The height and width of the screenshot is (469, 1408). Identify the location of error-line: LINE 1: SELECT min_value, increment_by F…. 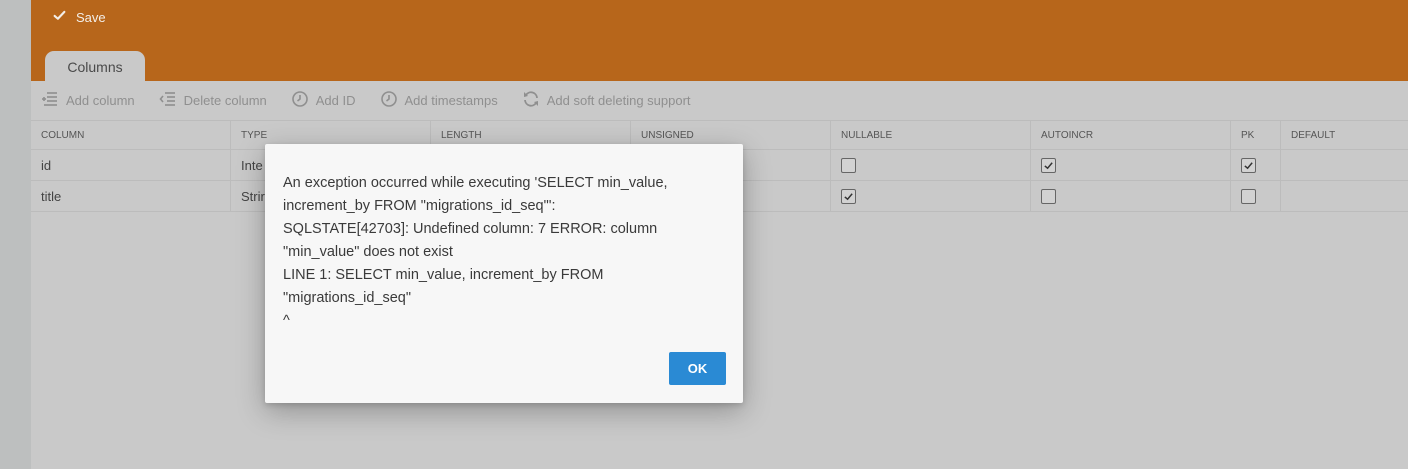
(445, 286).